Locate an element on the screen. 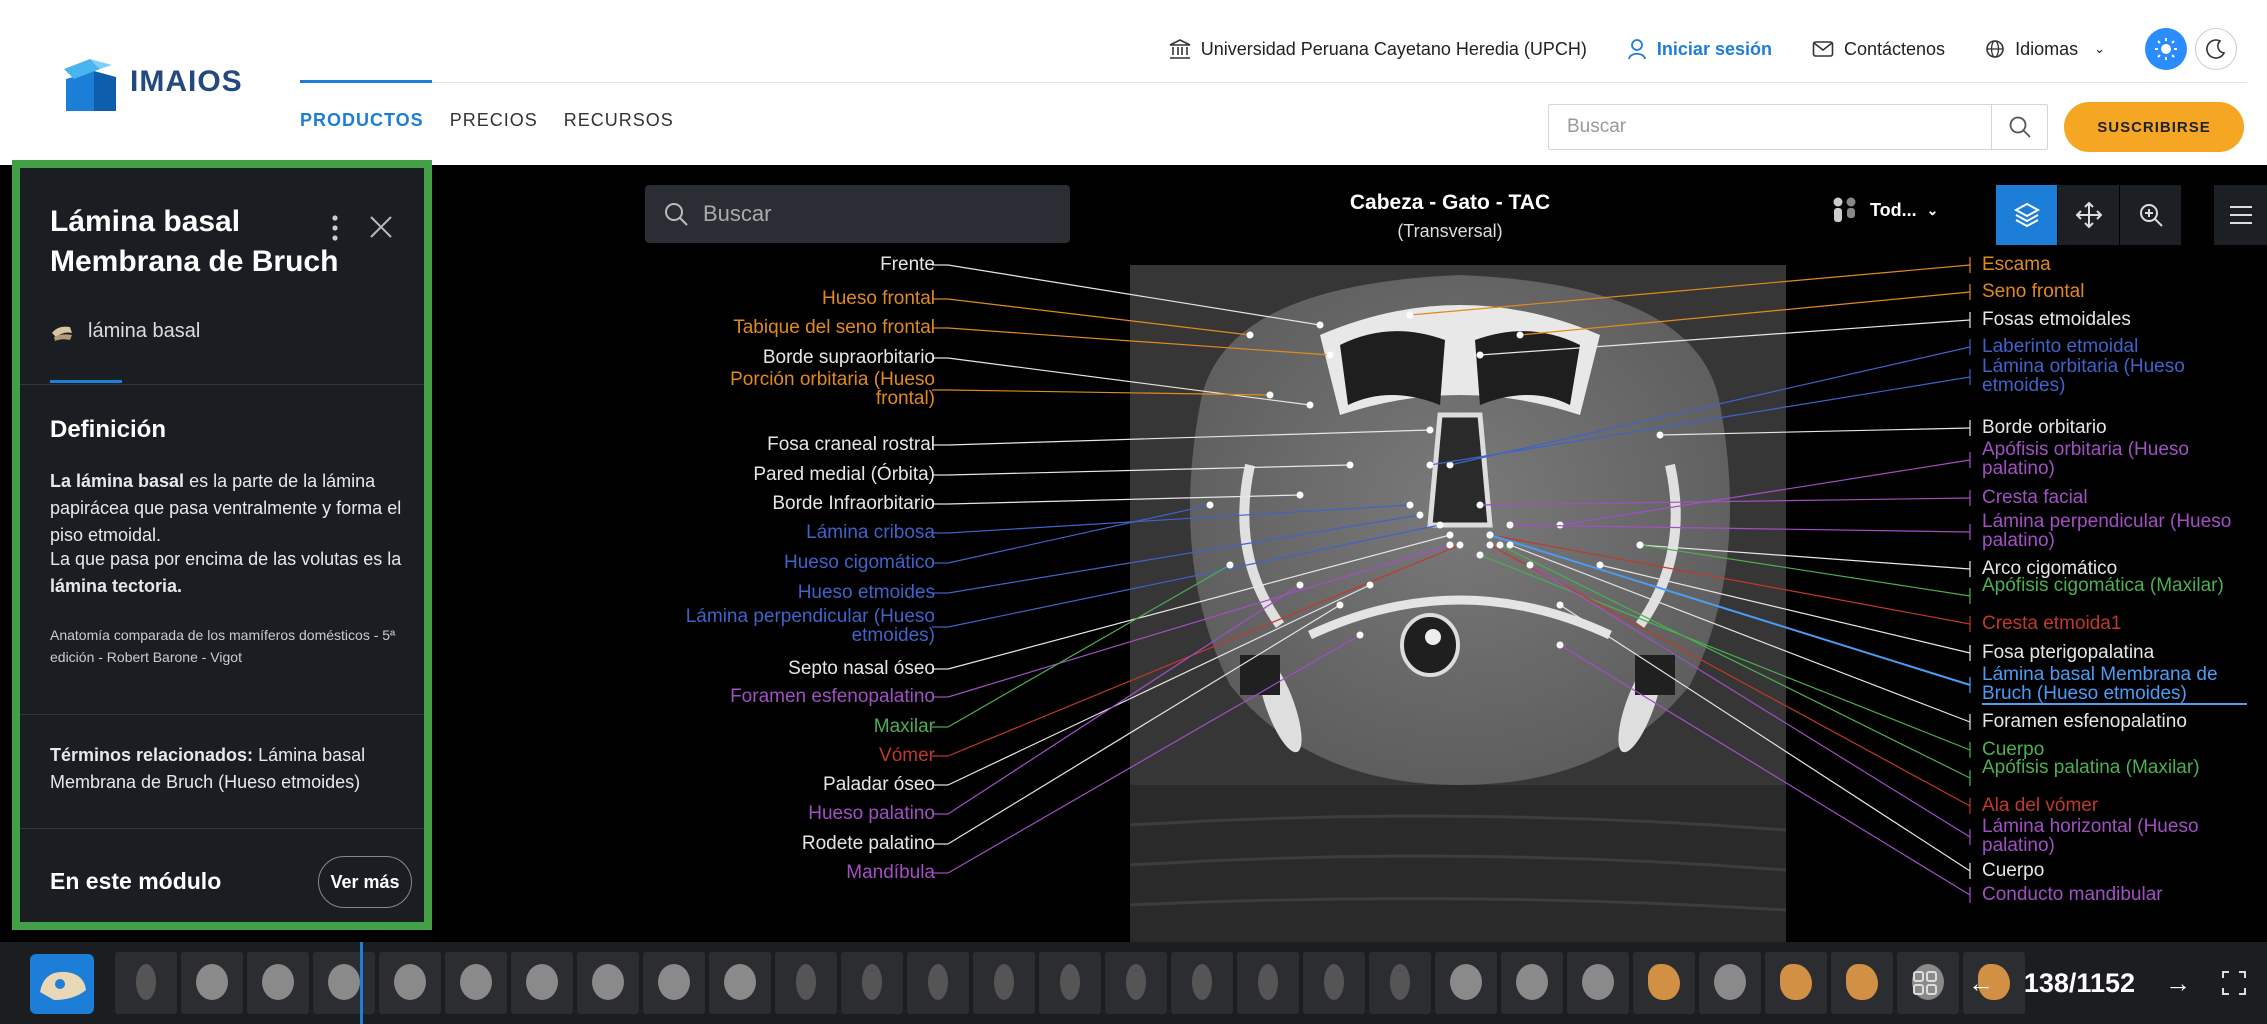 The image size is (2267, 1024). institution-icon is located at coordinates (1180, 49).